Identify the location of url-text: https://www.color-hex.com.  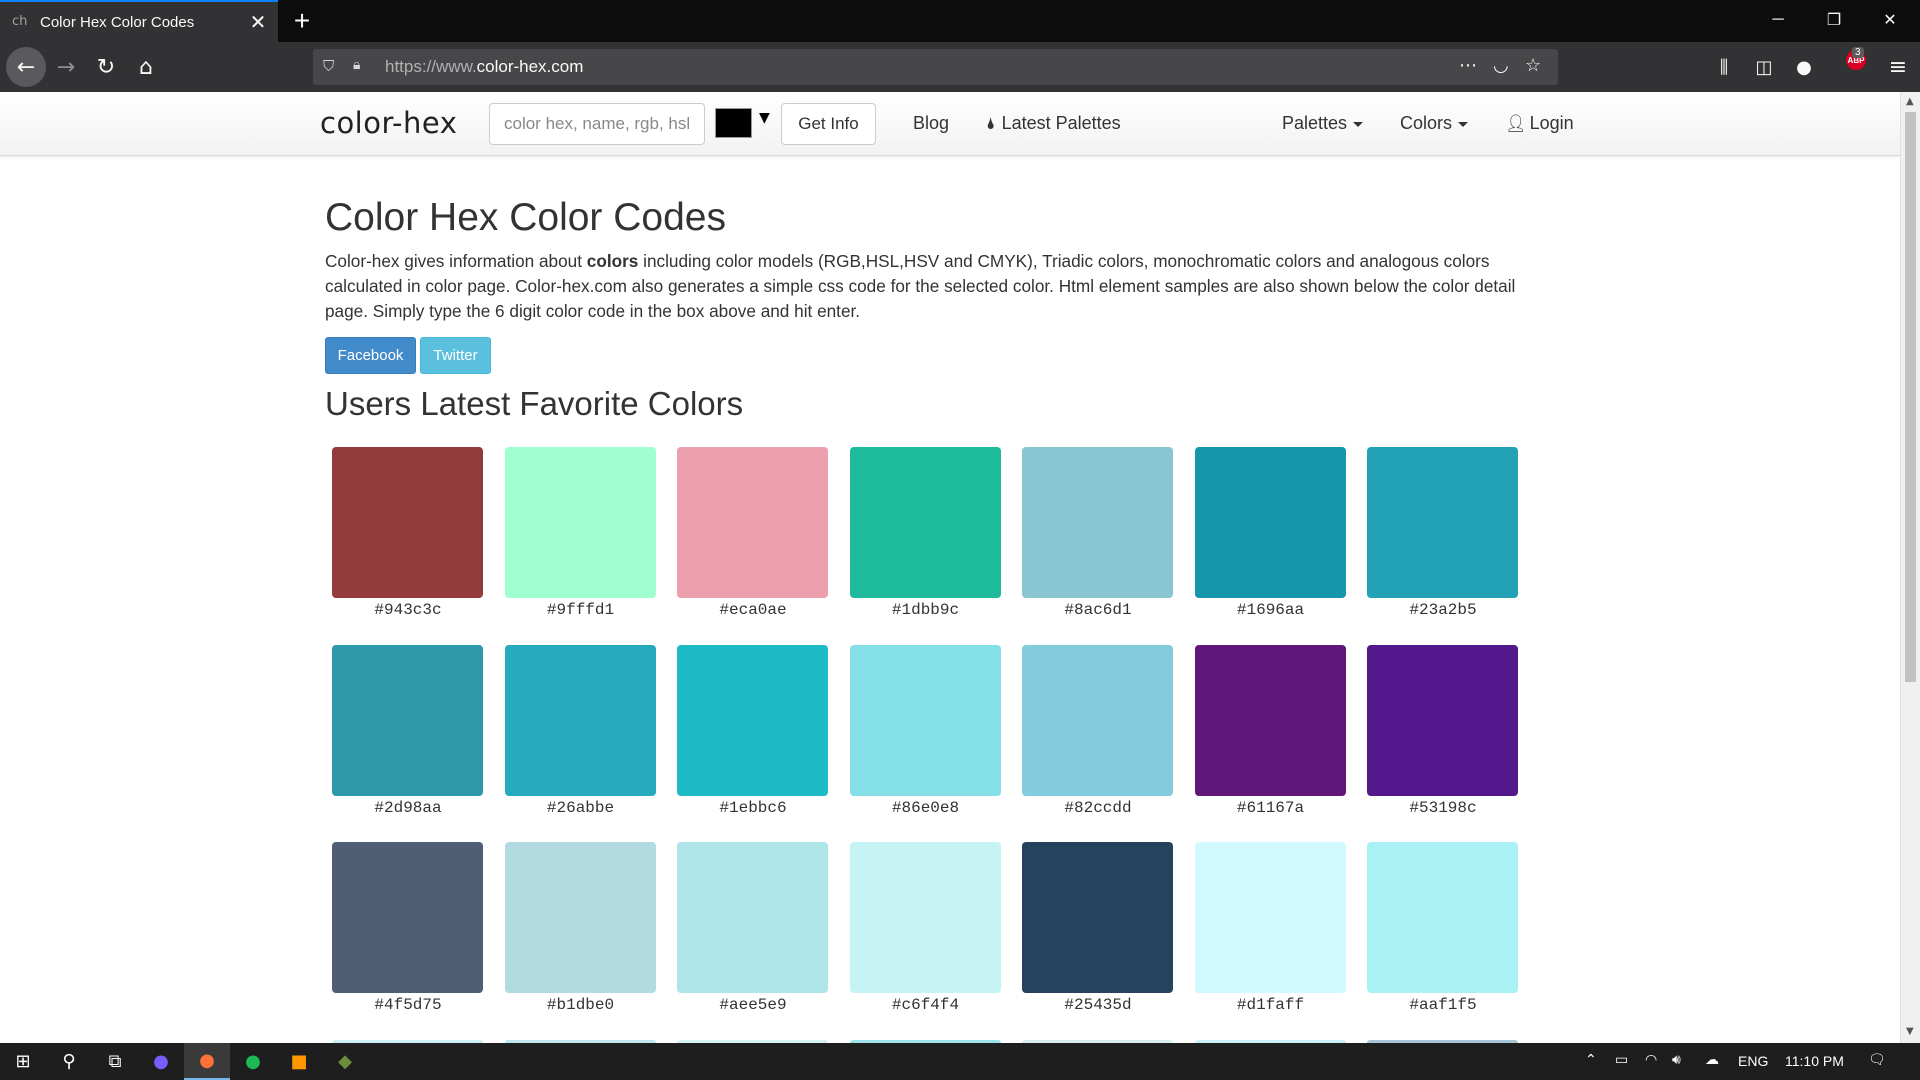
(484, 67).